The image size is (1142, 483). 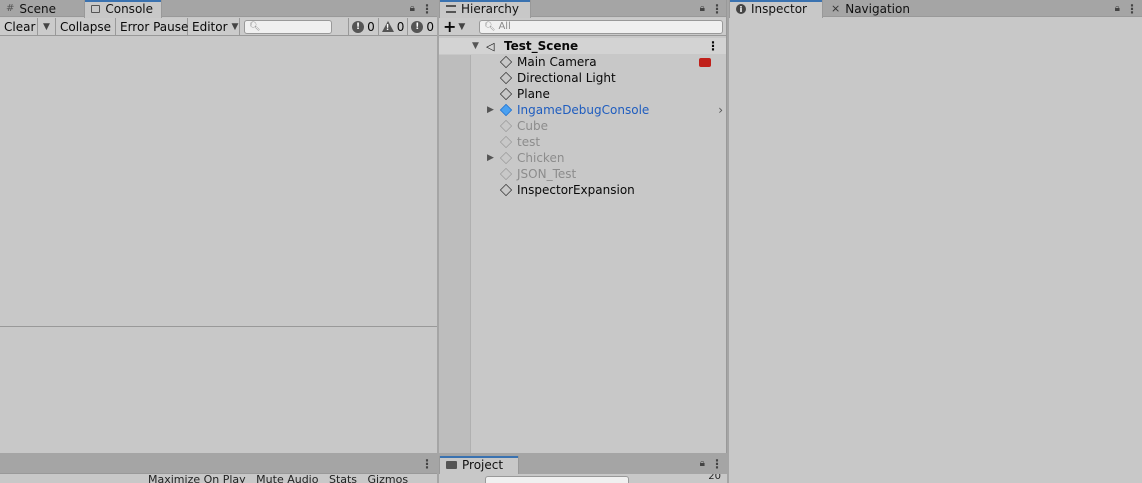 I want to click on error-count-toggle: ! 0, so click(x=363, y=26).